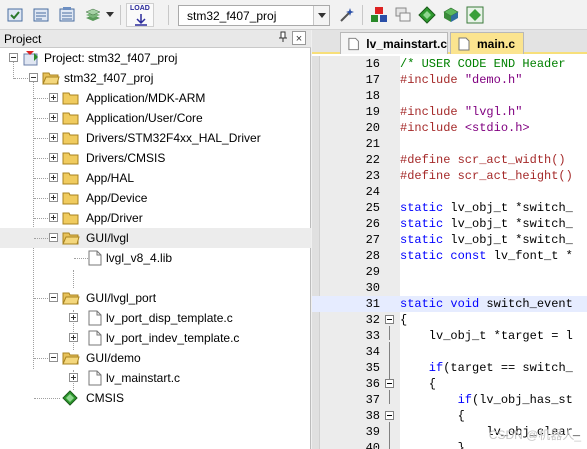 Image resolution: width=587 pixels, height=449 pixels. Describe the element at coordinates (508, 368) in the screenshot. I see `code-token: (target == switch_` at that location.